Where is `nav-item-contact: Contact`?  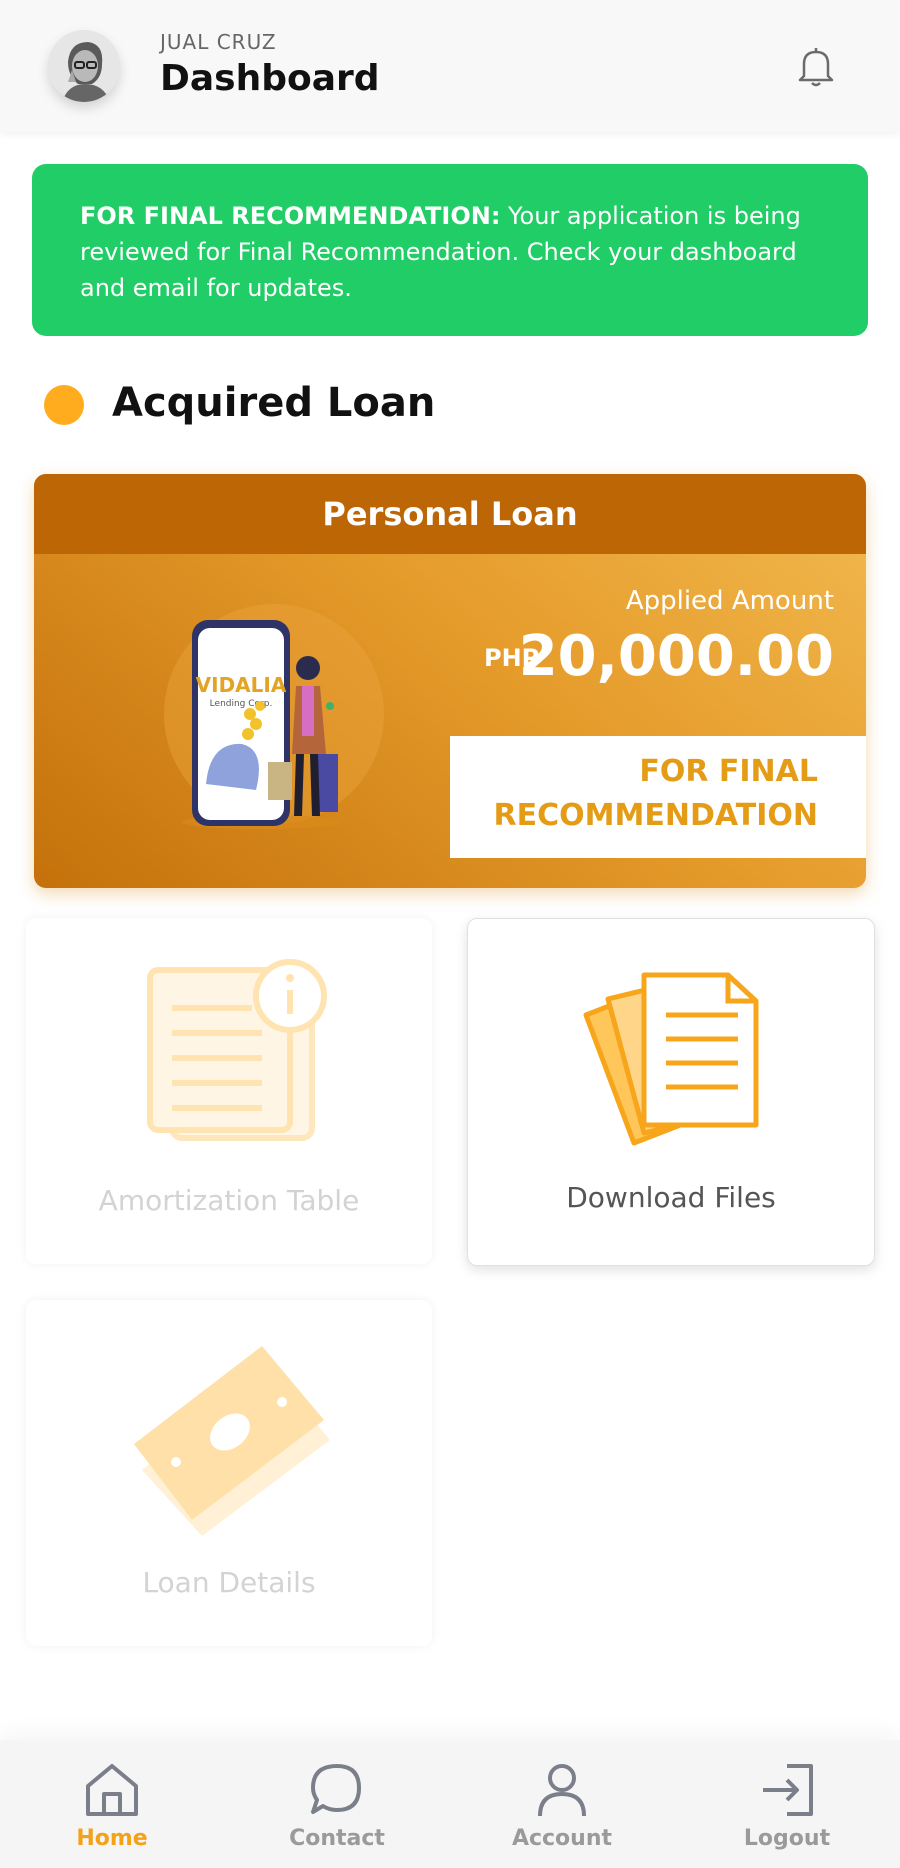
nav-item-contact: Contact is located at coordinates (337, 1804).